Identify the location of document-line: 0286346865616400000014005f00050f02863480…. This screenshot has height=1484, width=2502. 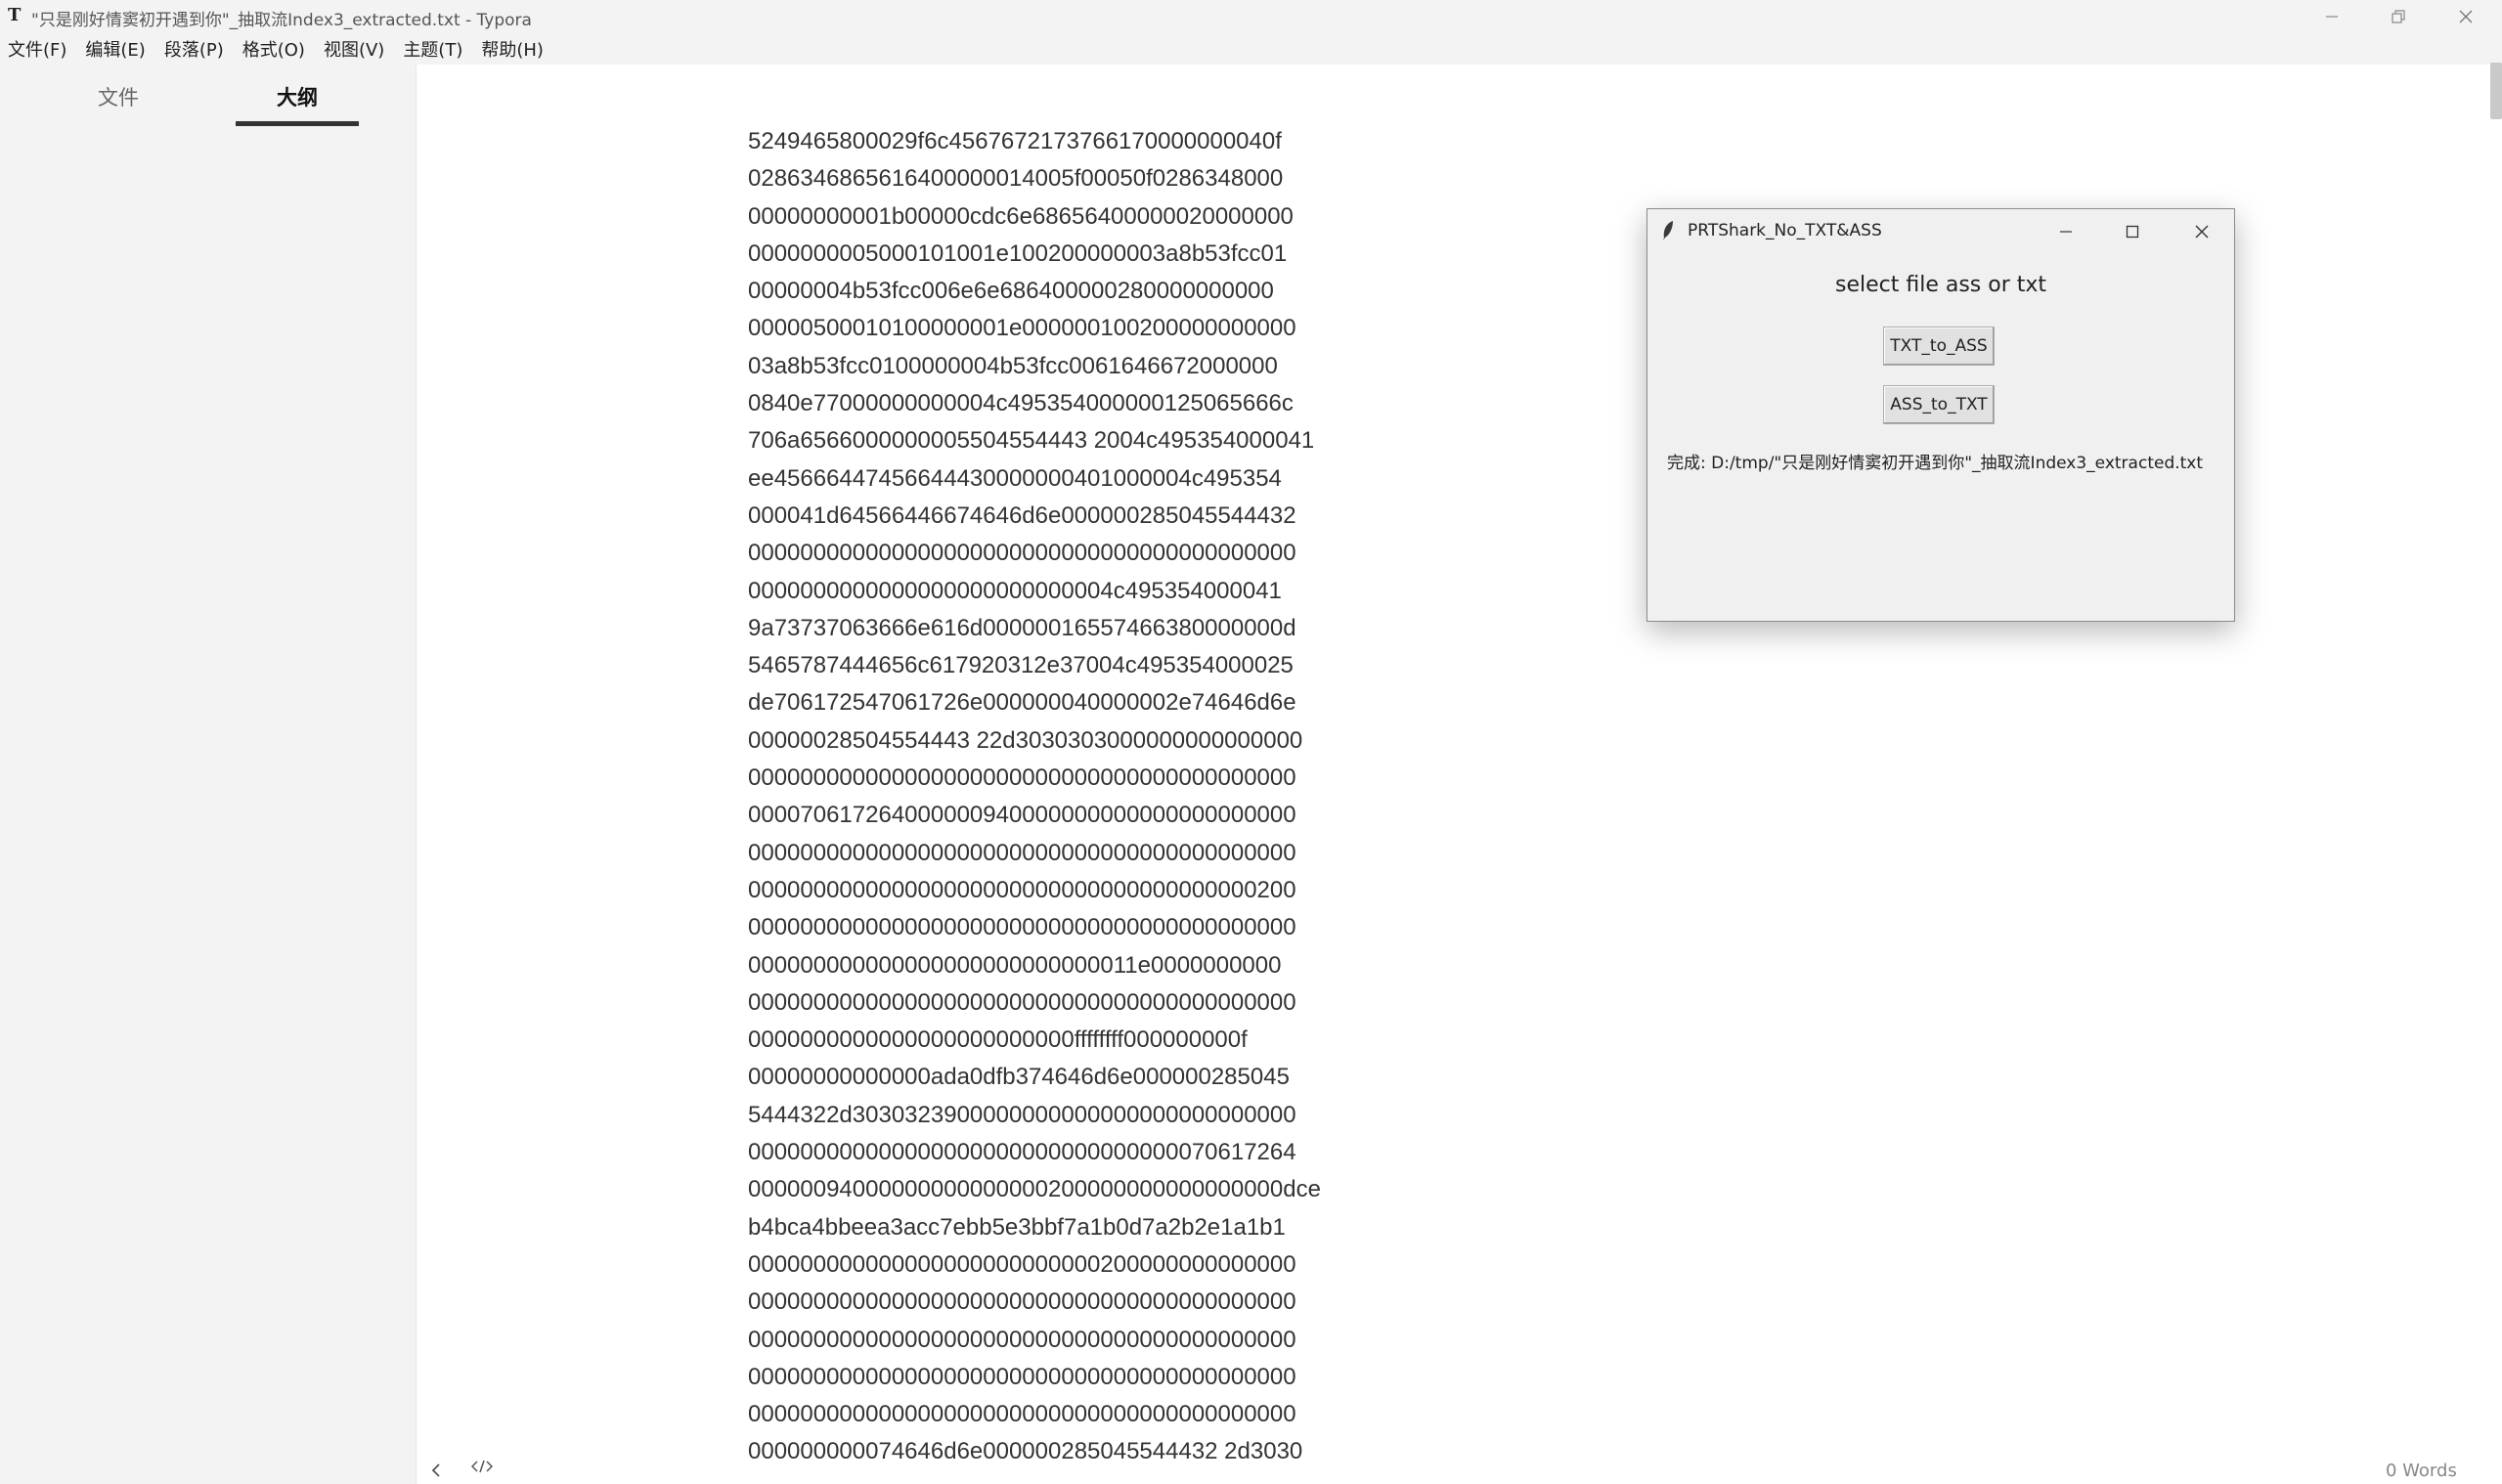
(1034, 178).